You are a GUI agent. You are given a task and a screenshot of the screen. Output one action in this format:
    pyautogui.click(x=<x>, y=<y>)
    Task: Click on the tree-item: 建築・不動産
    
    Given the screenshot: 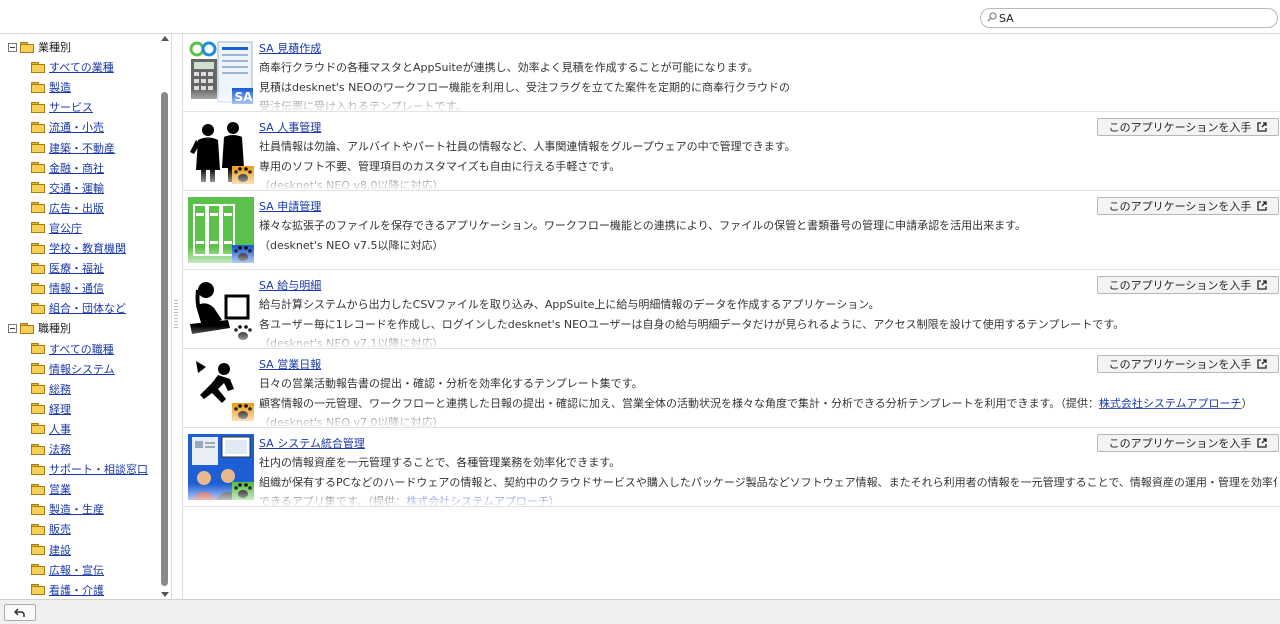 What is the action you would take?
    pyautogui.click(x=73, y=148)
    